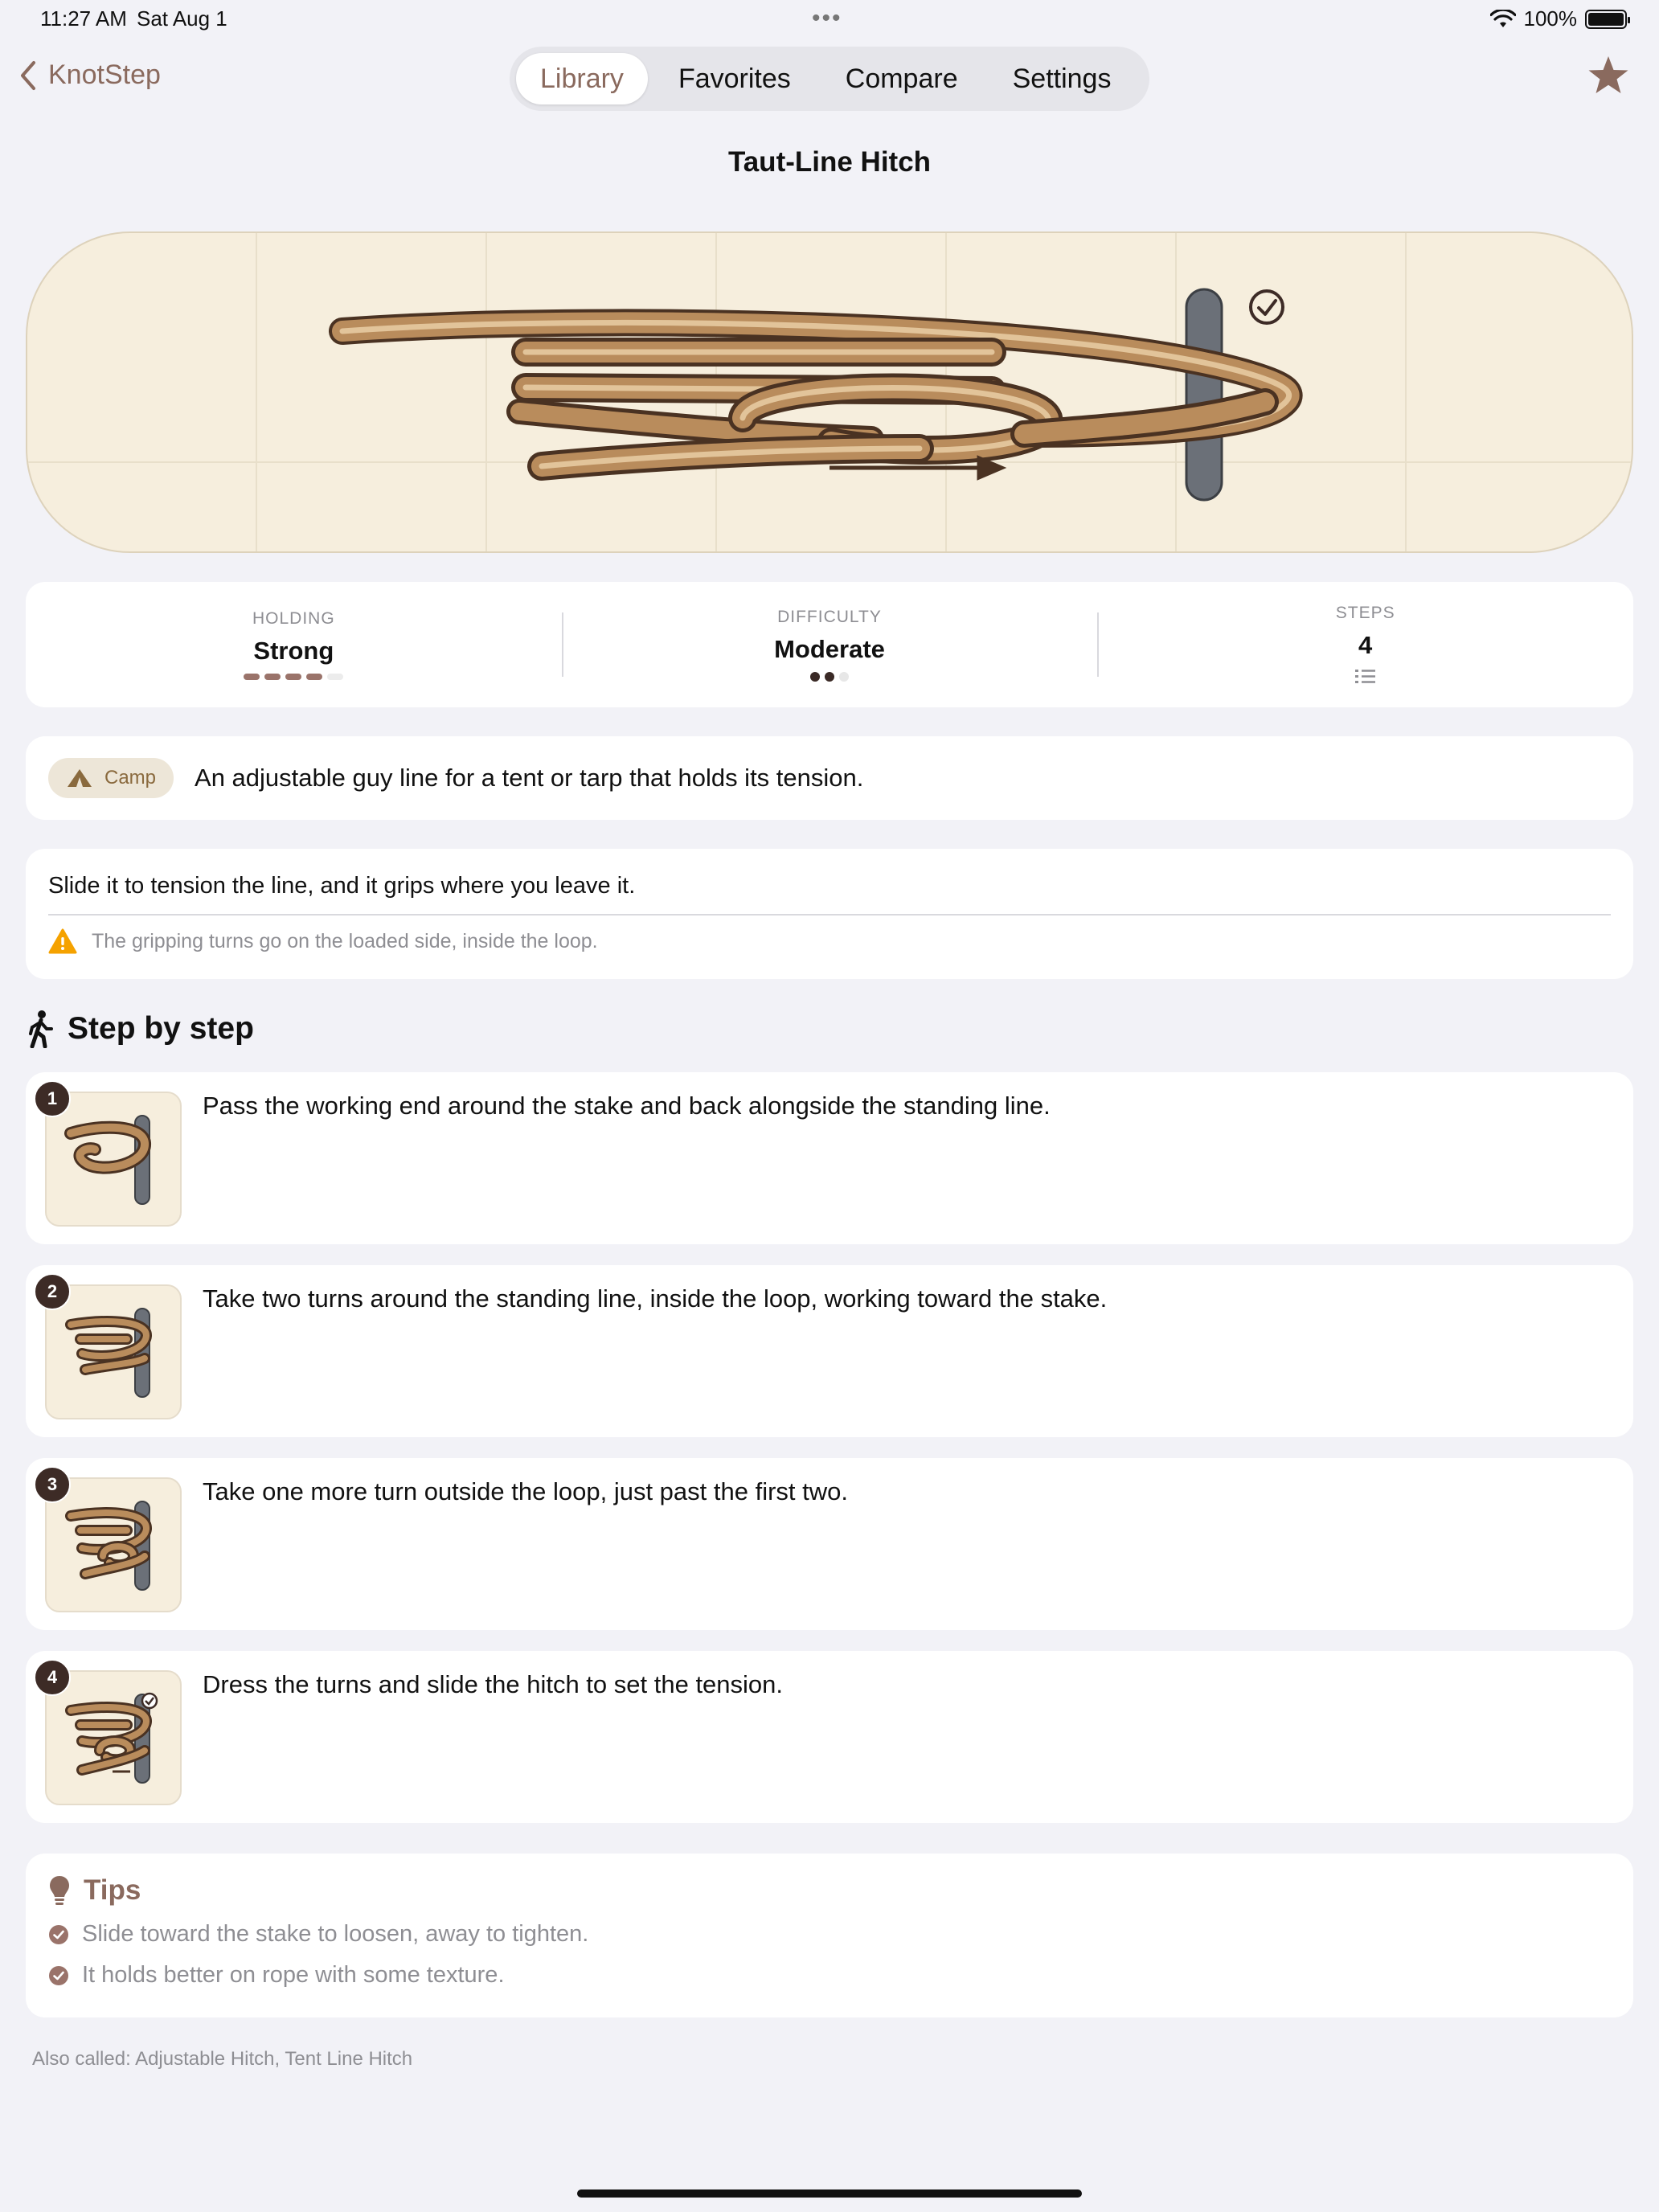 This screenshot has width=1659, height=2212. What do you see at coordinates (829, 1890) in the screenshot?
I see `tips-header: Tips` at bounding box center [829, 1890].